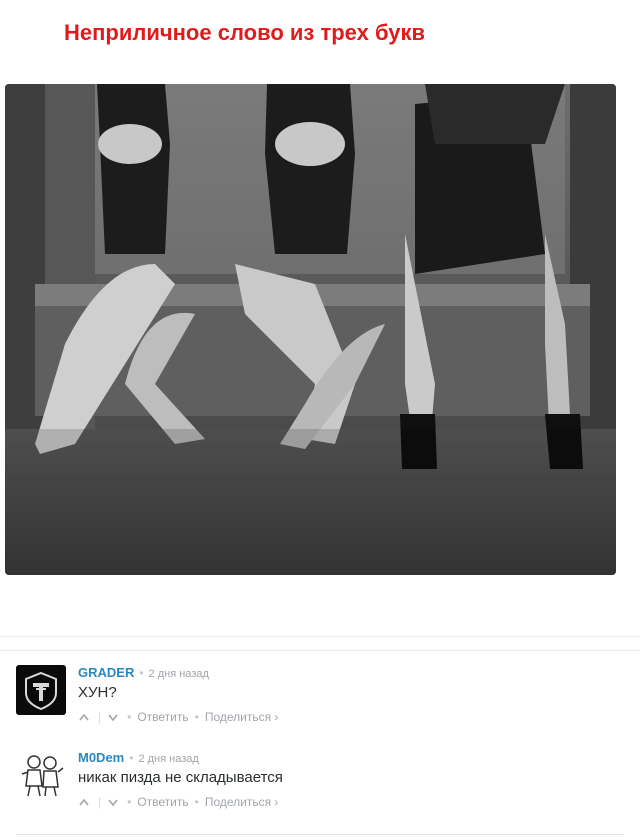 Image resolution: width=640 pixels, height=840 pixels. Describe the element at coordinates (180, 777) in the screenshot. I see `comment-text: никак пизда не складывается` at that location.